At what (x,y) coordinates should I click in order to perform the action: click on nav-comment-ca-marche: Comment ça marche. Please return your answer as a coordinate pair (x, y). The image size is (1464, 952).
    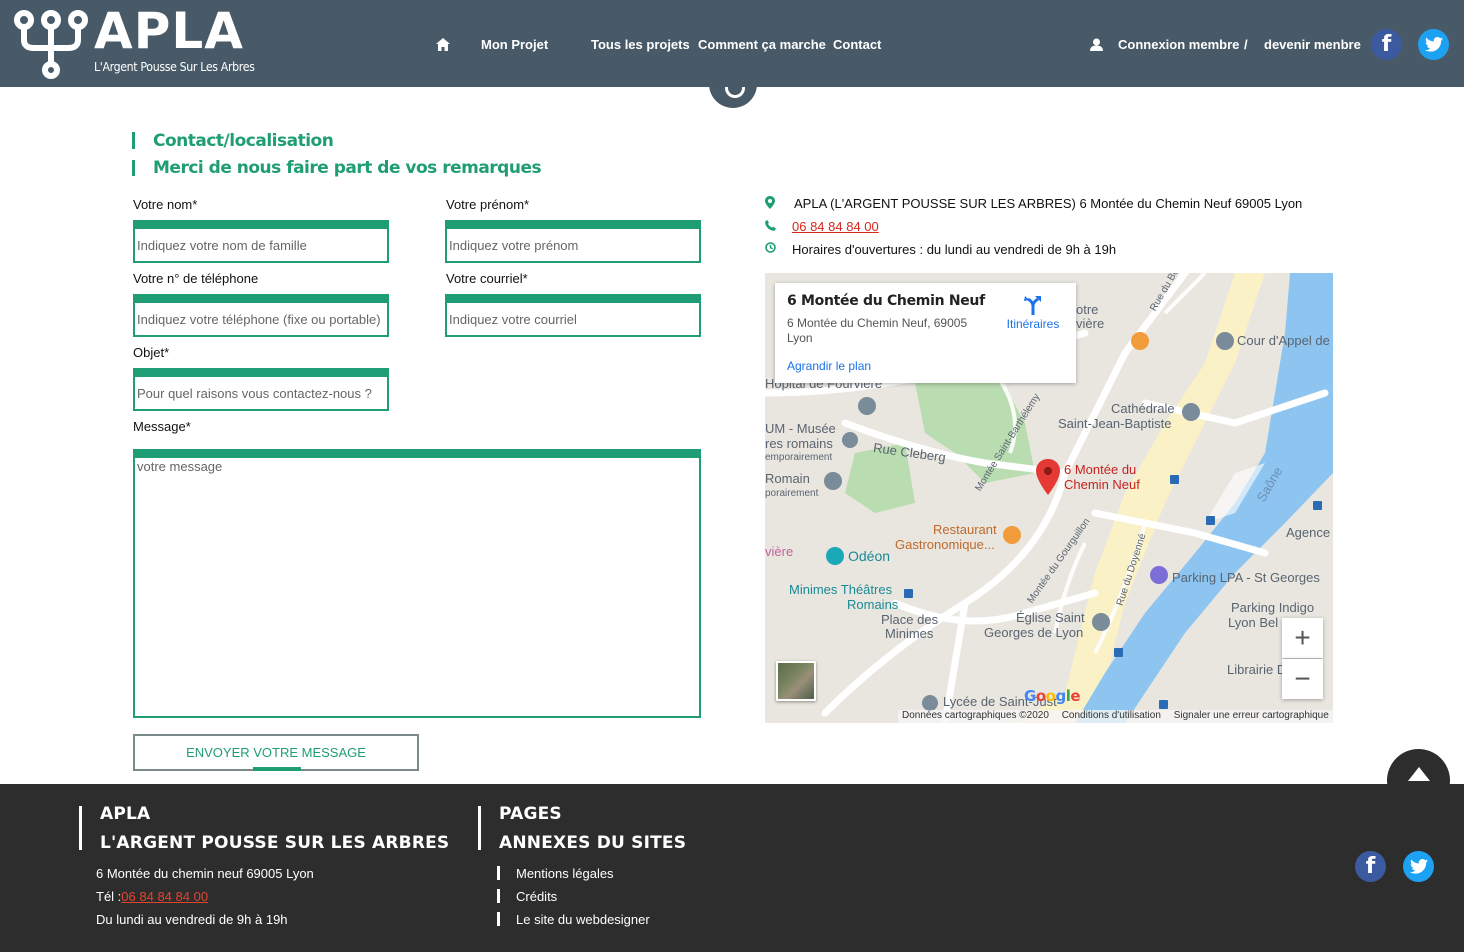
    Looking at the image, I should click on (762, 44).